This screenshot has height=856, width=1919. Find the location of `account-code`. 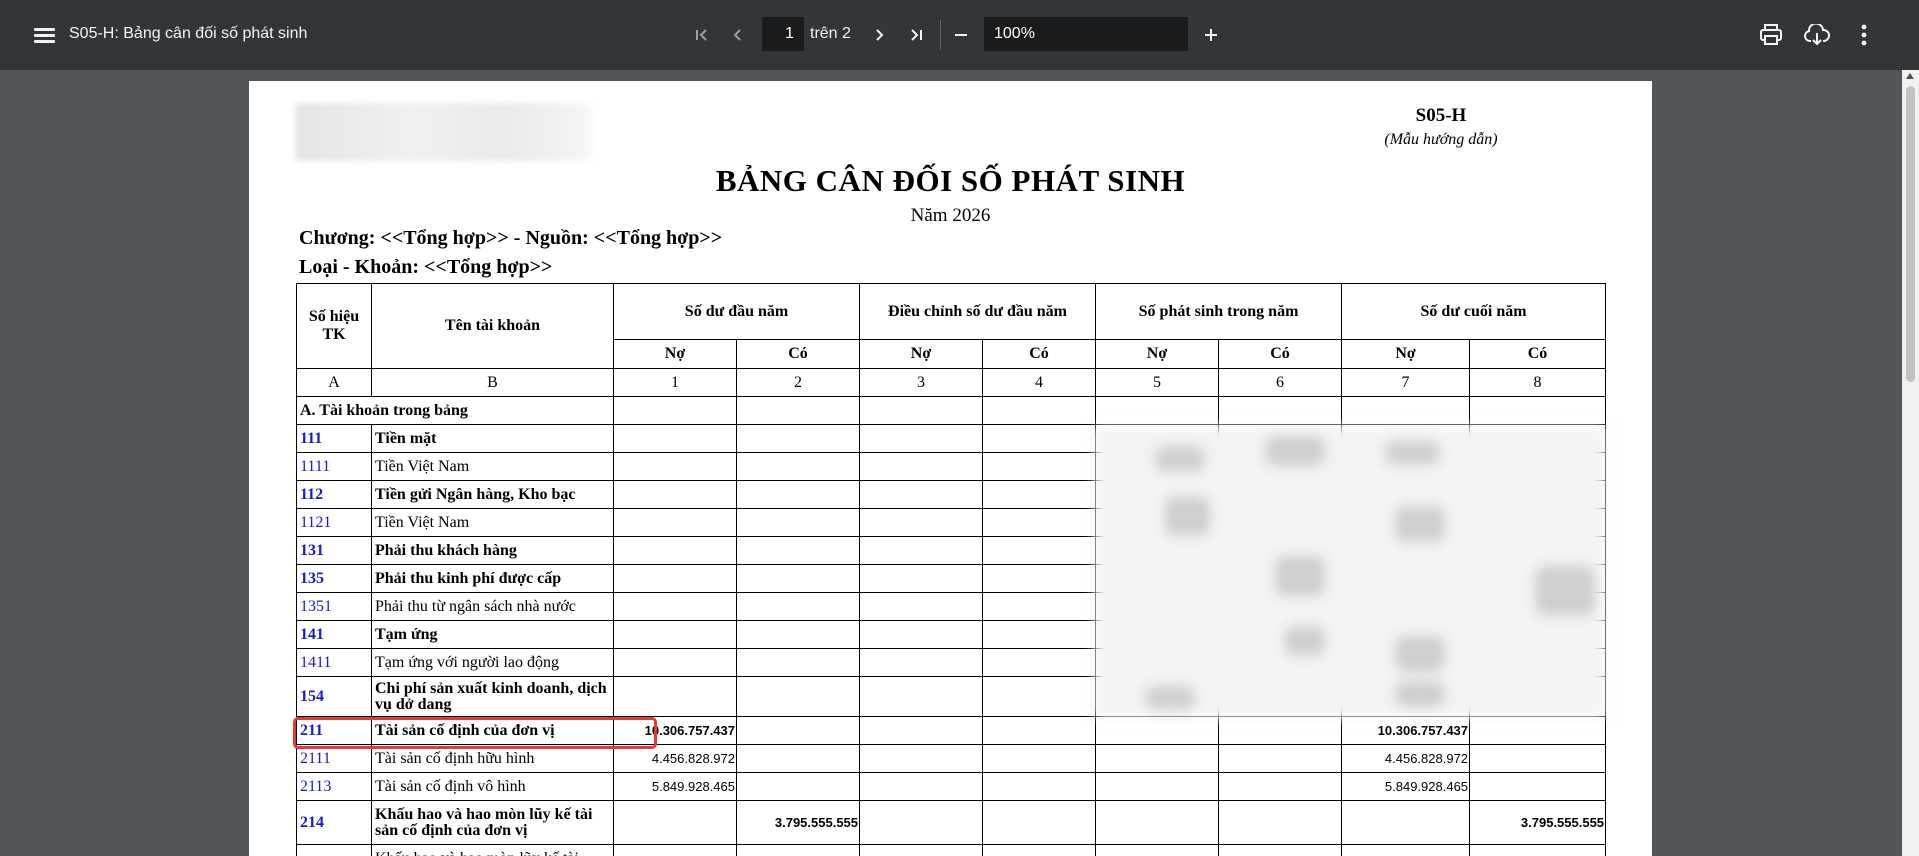

account-code is located at coordinates (334, 850).